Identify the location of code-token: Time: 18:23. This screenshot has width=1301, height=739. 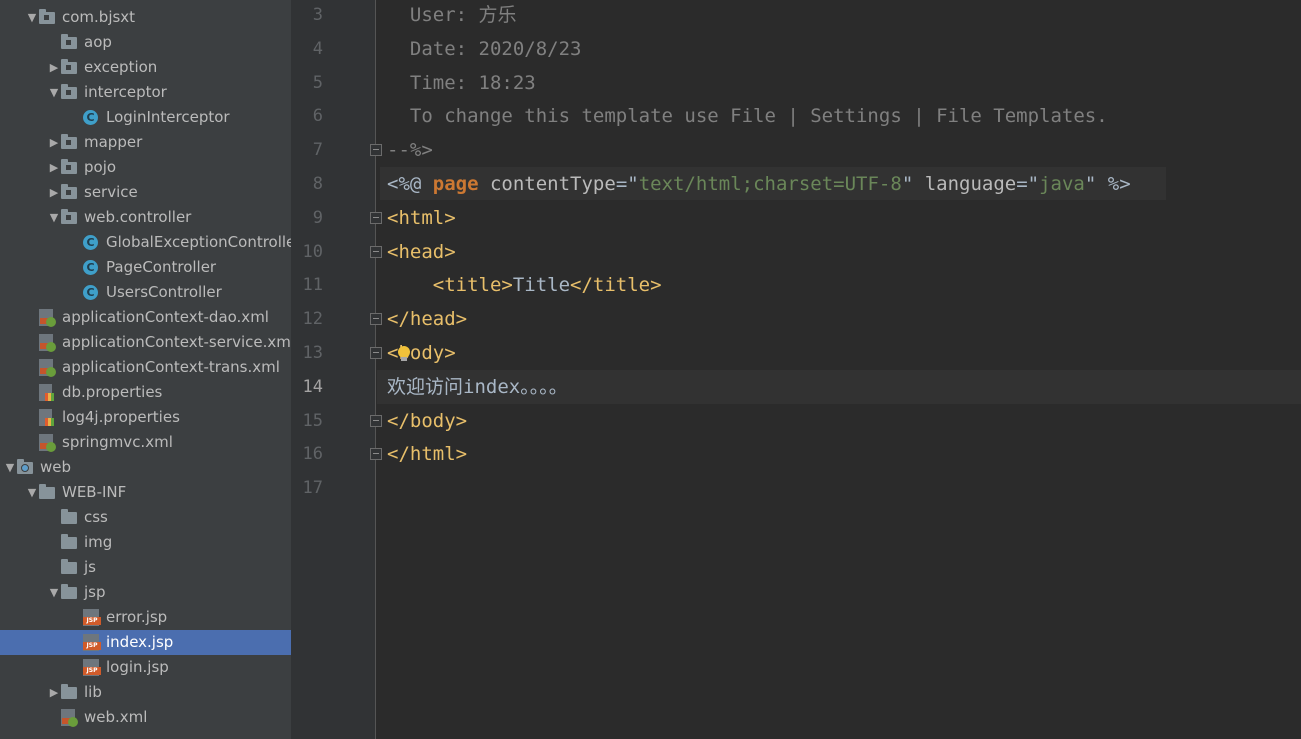
(461, 83).